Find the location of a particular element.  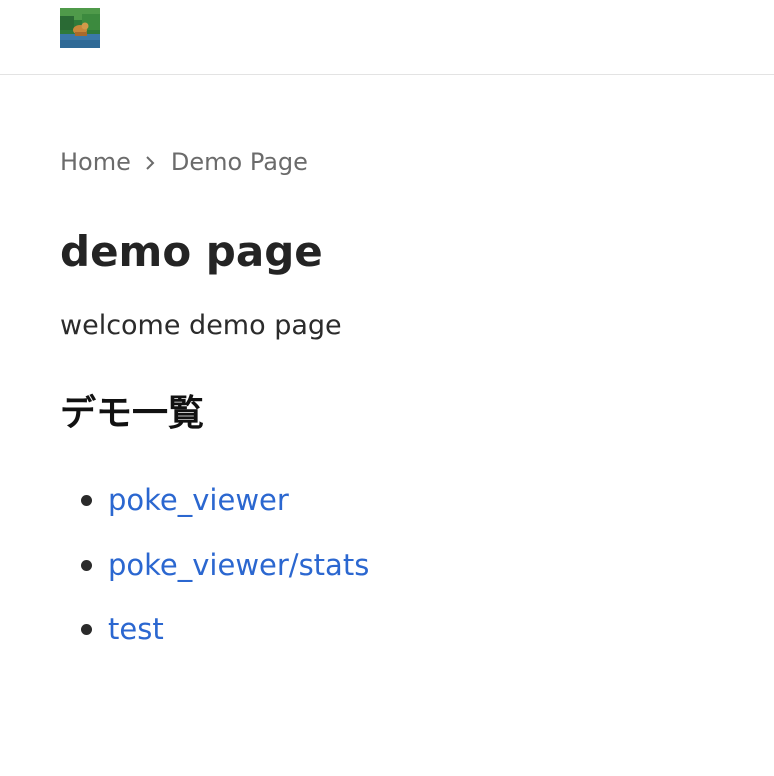

demo-link-test: test is located at coordinates (136, 629).